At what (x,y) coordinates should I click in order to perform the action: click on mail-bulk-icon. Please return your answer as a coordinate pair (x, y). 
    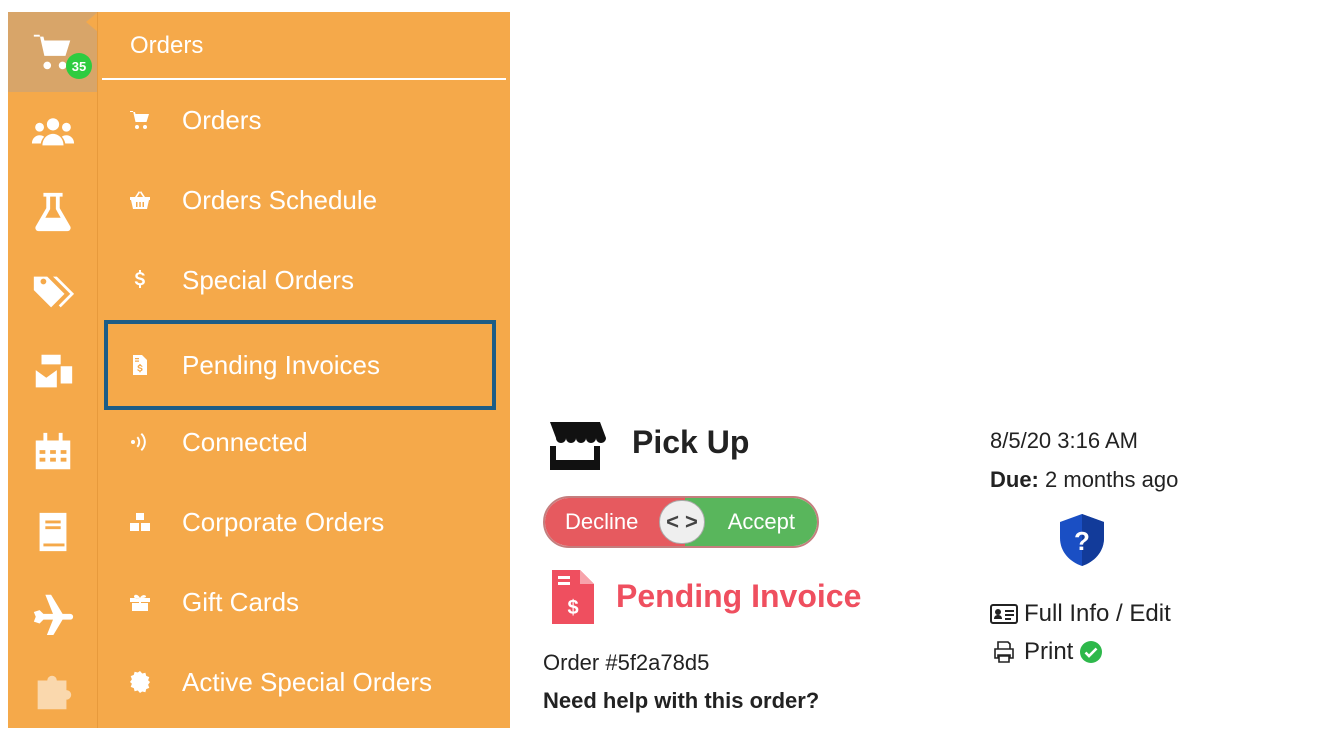
    Looking at the image, I should click on (53, 371).